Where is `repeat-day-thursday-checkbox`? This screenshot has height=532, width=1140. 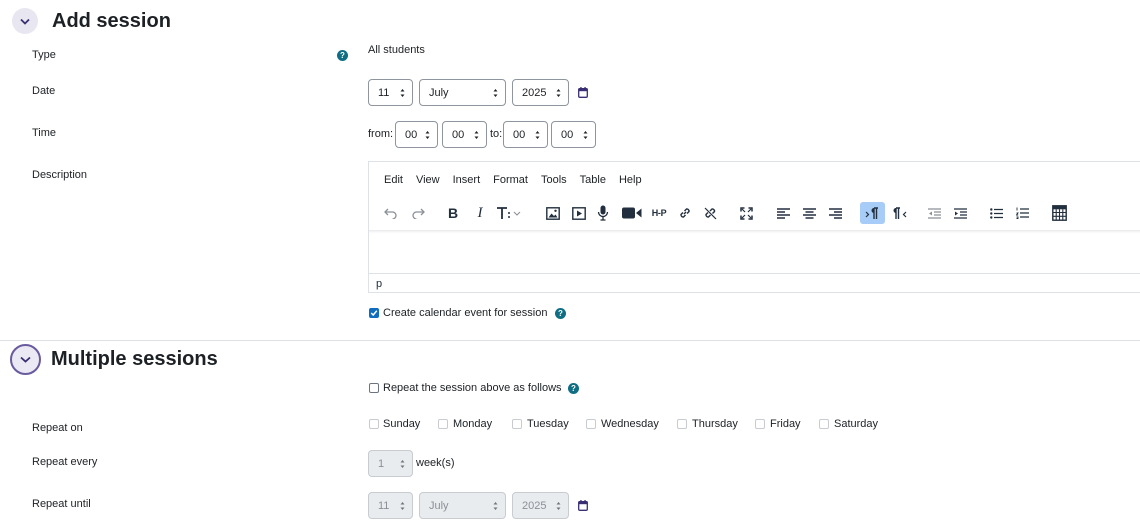 repeat-day-thursday-checkbox is located at coordinates (682, 424).